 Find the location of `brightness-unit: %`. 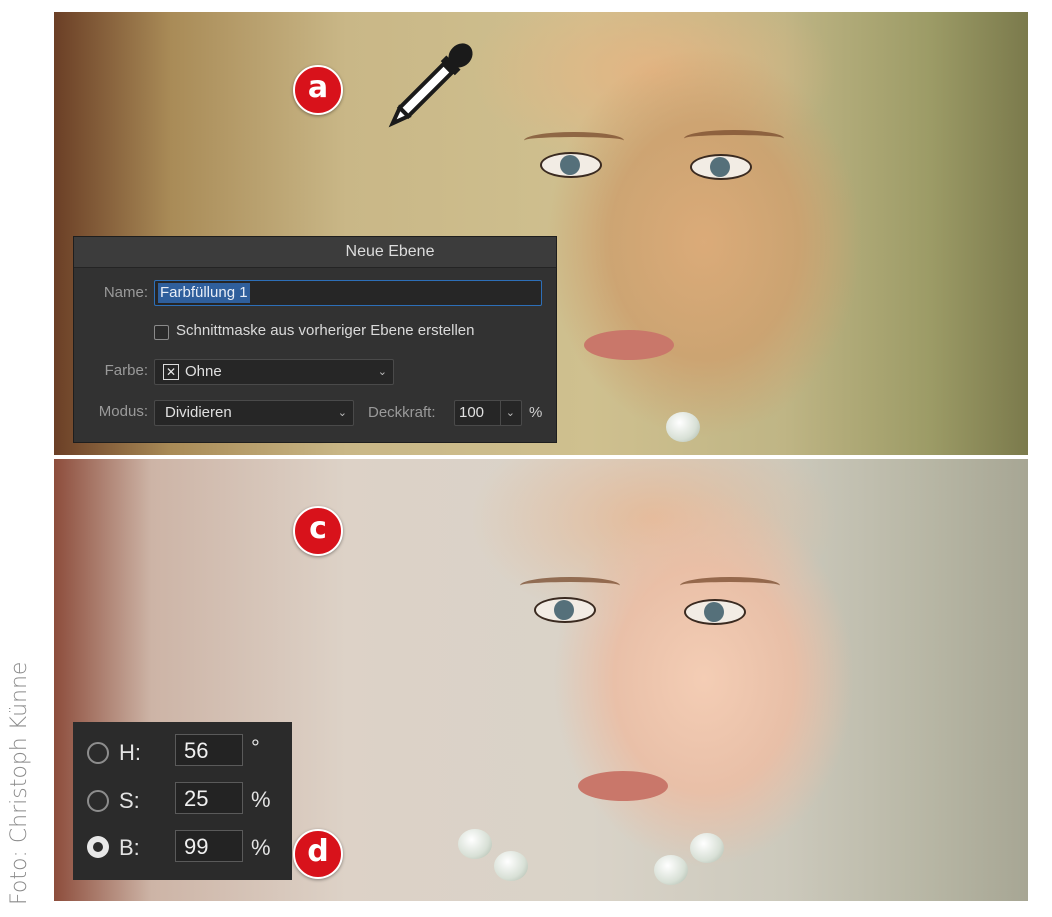

brightness-unit: % is located at coordinates (261, 847).